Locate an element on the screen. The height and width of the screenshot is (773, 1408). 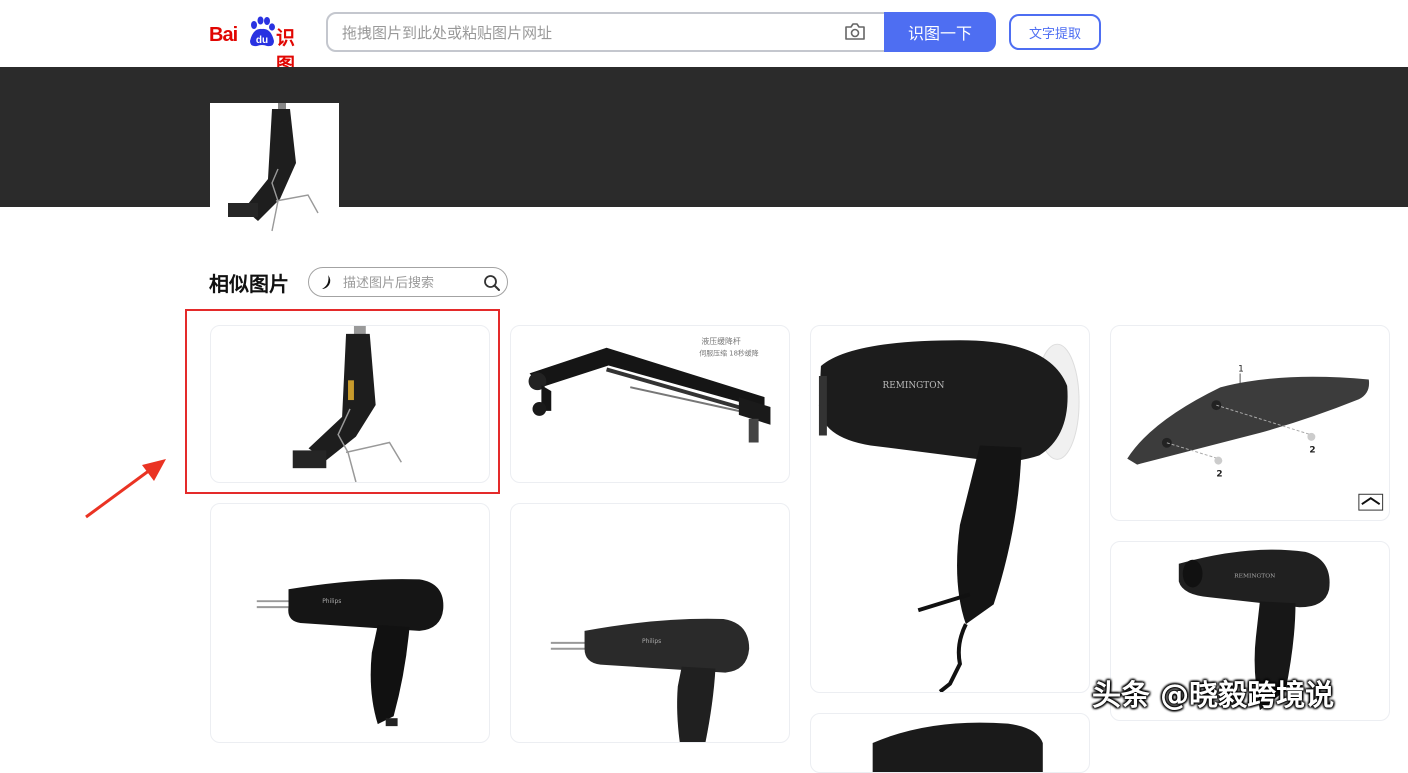
top-bar: Bai du 识图 识图一下 文字提取 is located at coordinates (704, 38).